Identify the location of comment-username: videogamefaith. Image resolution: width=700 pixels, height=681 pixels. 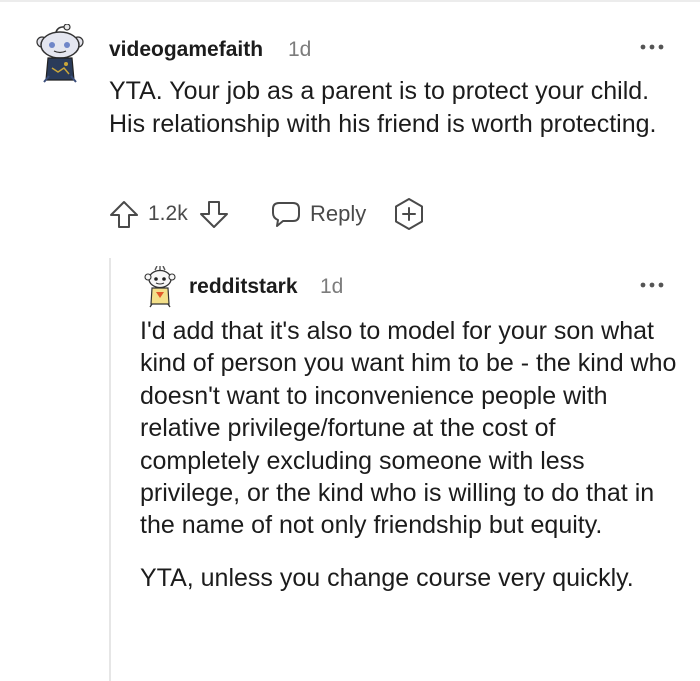
(186, 50).